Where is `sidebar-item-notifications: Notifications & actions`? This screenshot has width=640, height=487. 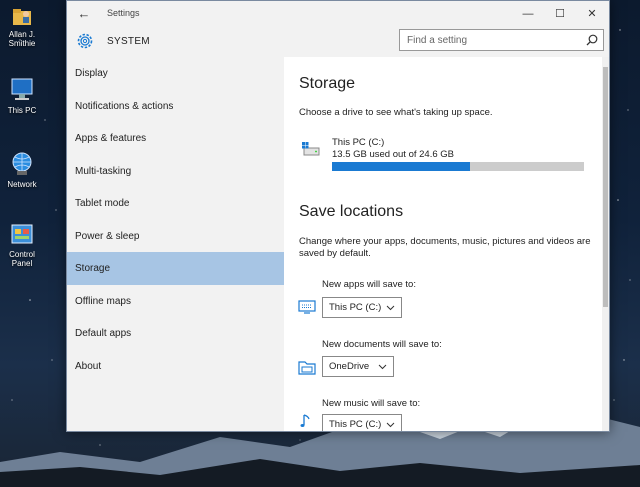 sidebar-item-notifications: Notifications & actions is located at coordinates (175, 106).